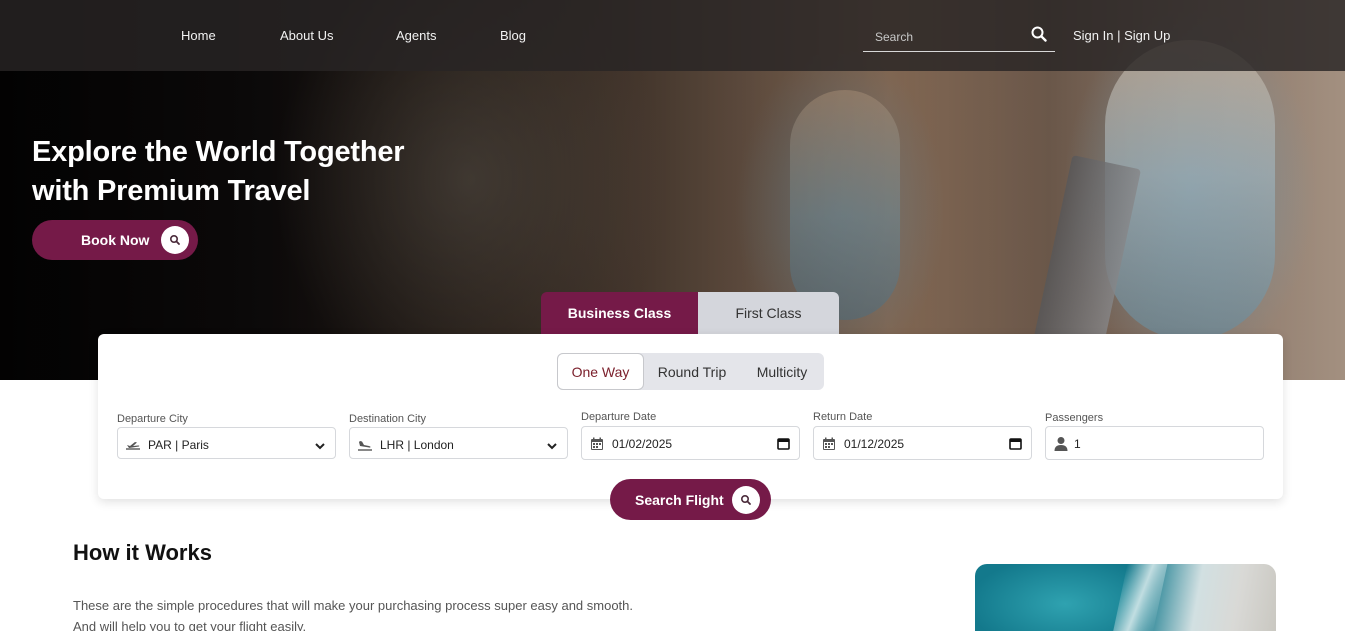 Image resolution: width=1345 pixels, height=631 pixels. I want to click on return-date-label: Return Date, so click(843, 417).